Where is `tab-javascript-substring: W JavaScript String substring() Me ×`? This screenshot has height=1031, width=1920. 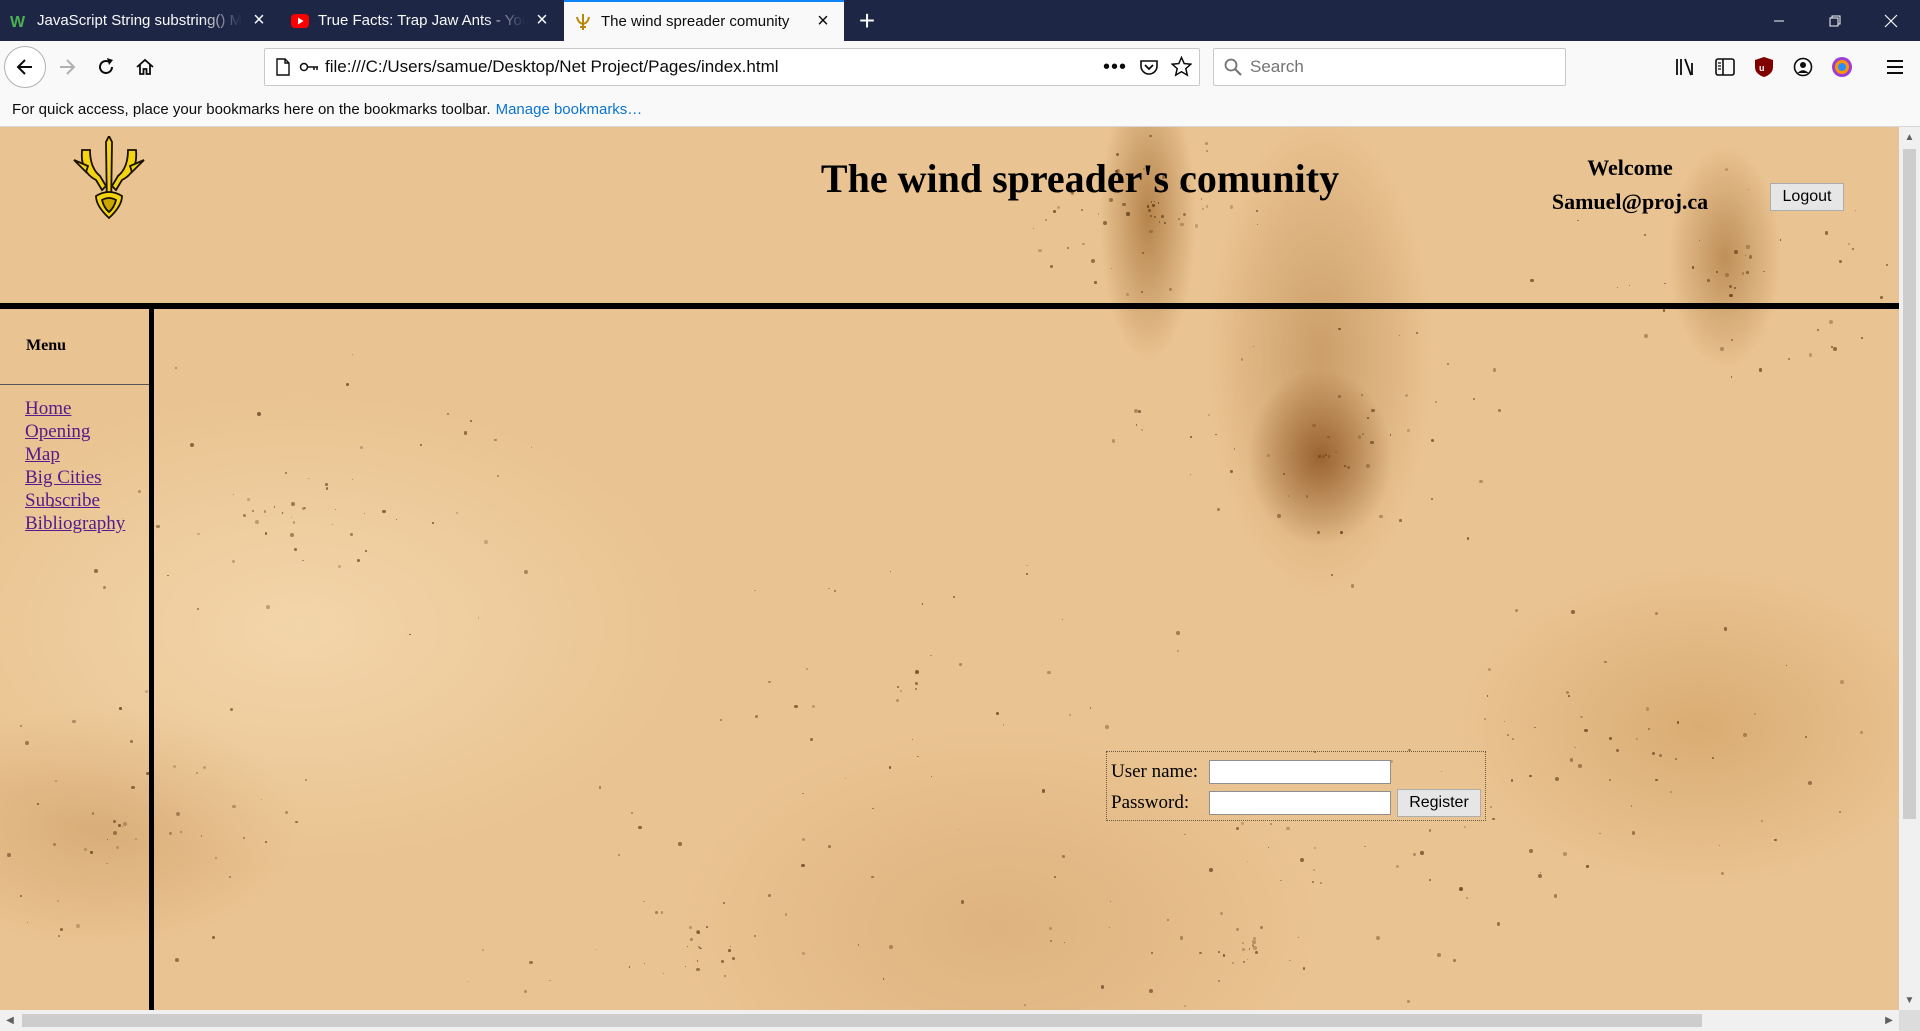 tab-javascript-substring: W JavaScript String substring() Me × is located at coordinates (140, 20).